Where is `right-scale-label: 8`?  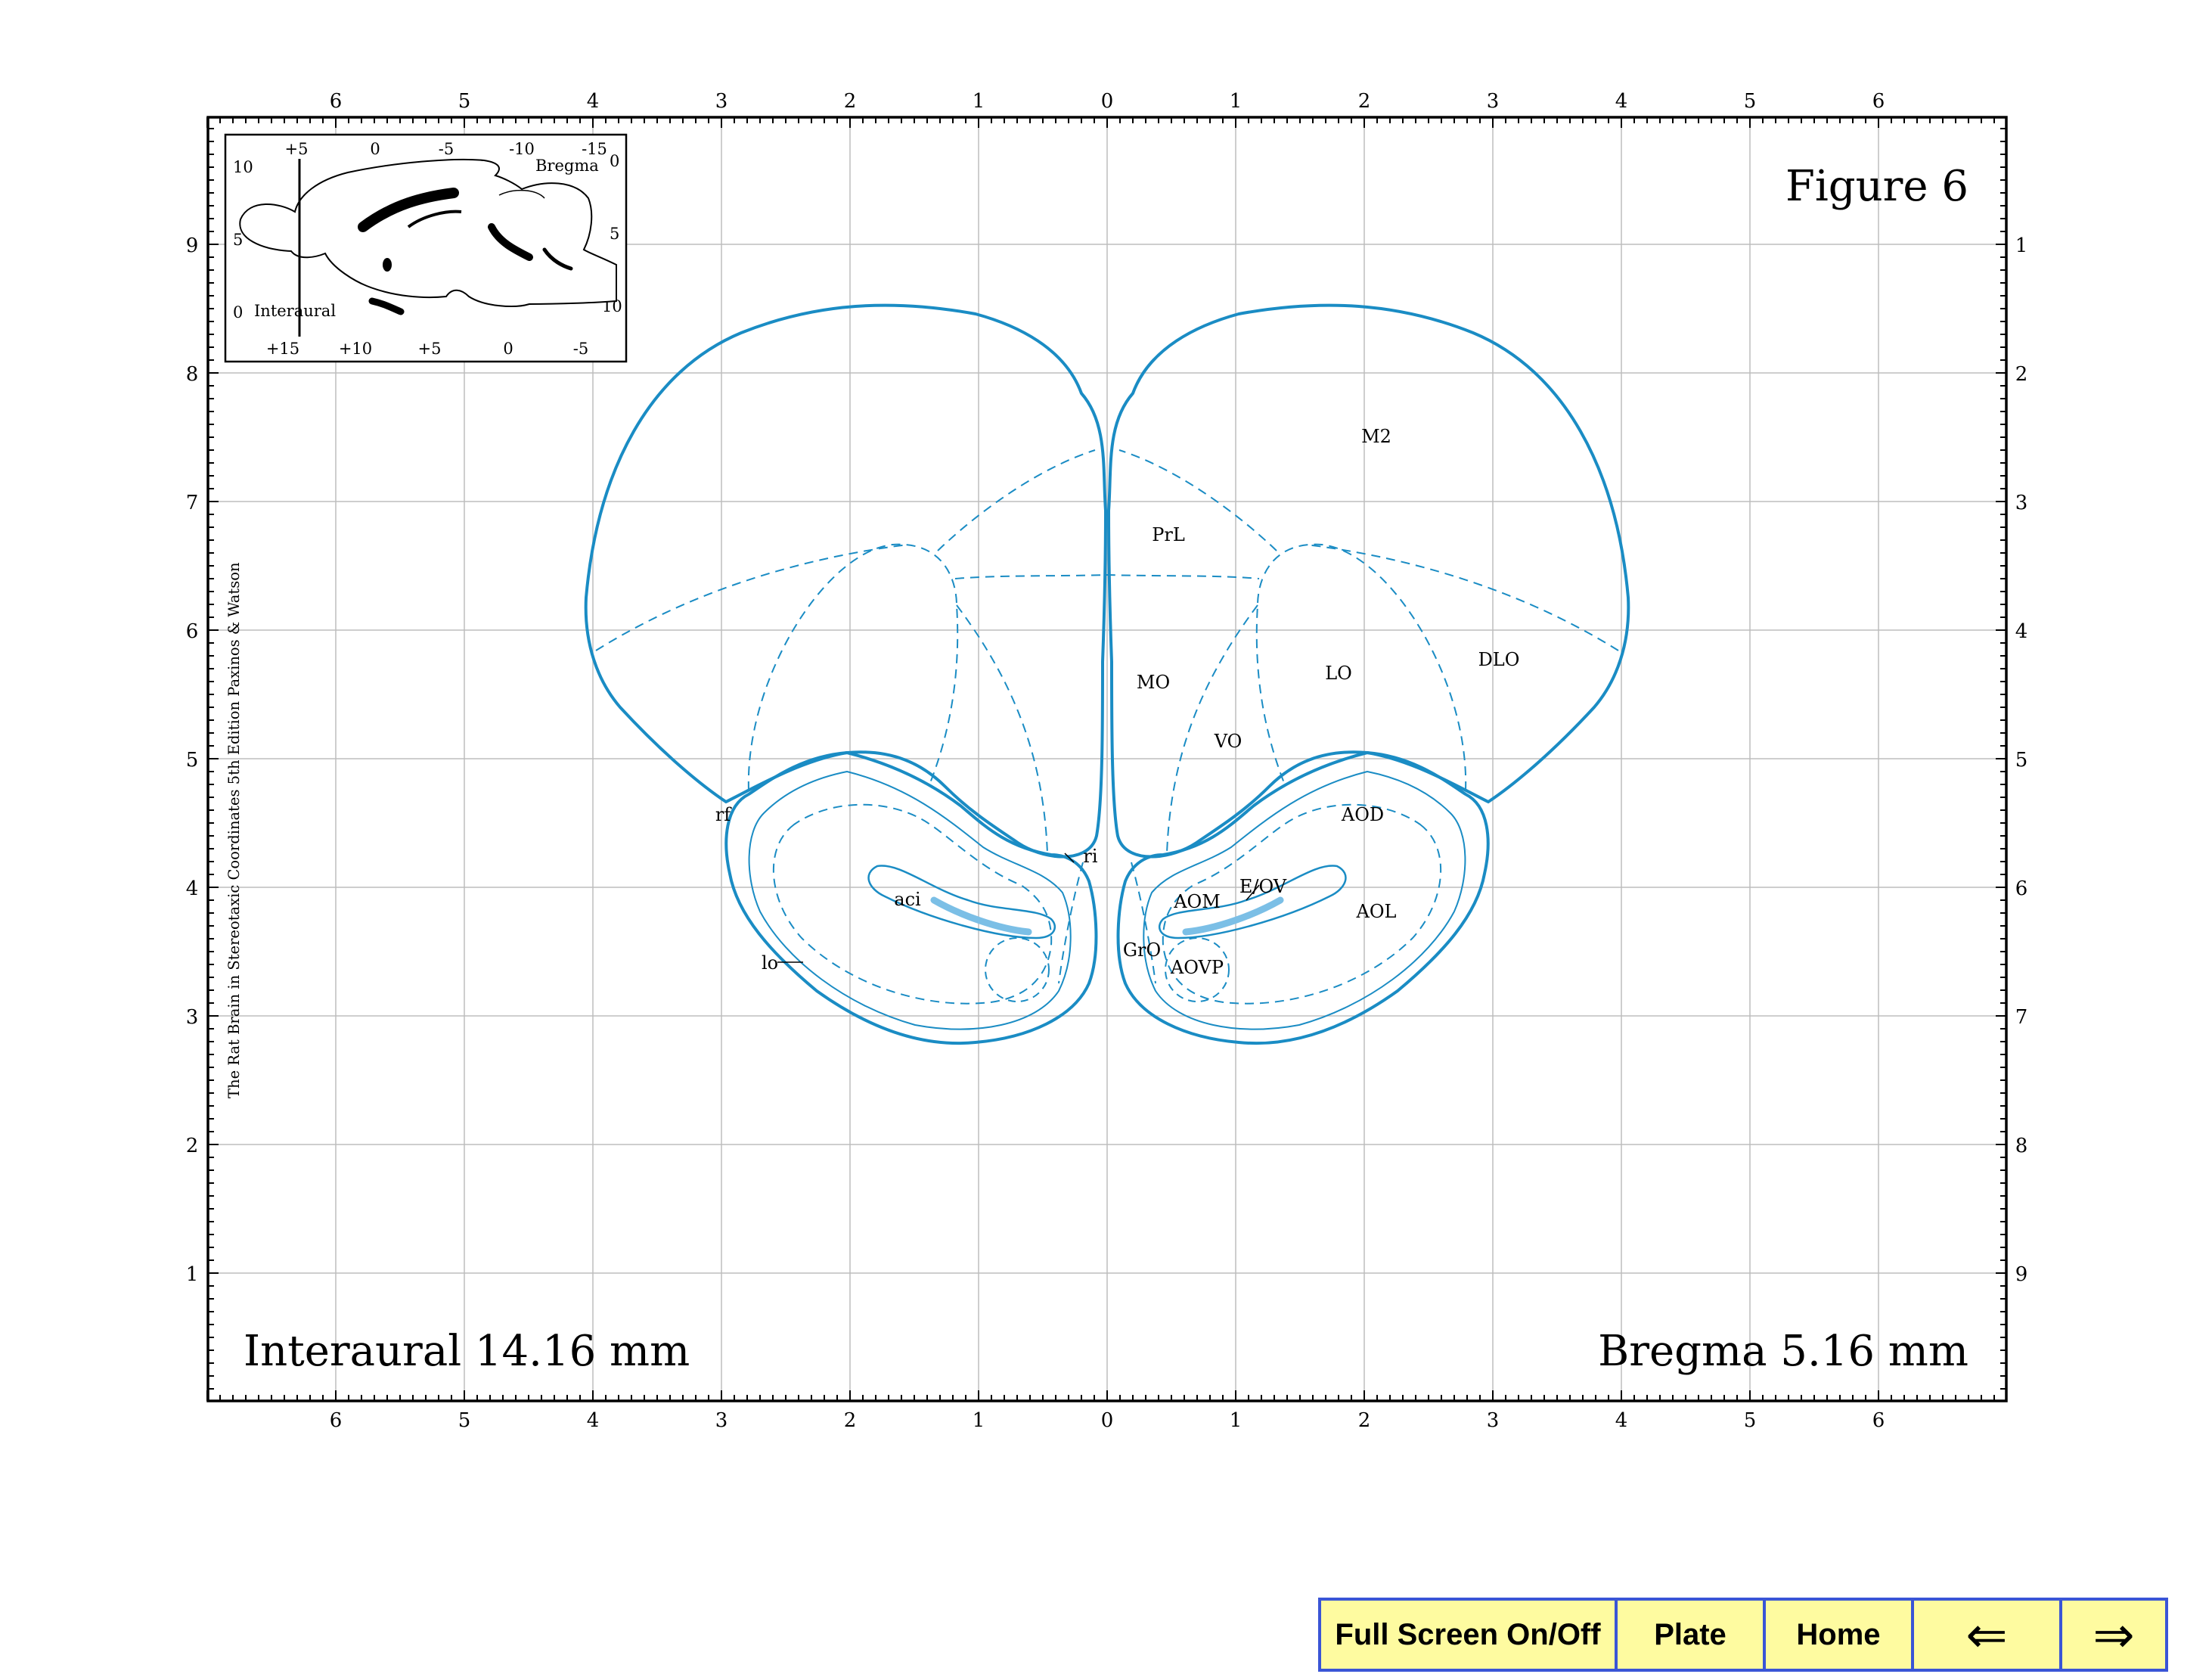 right-scale-label: 8 is located at coordinates (2022, 1146).